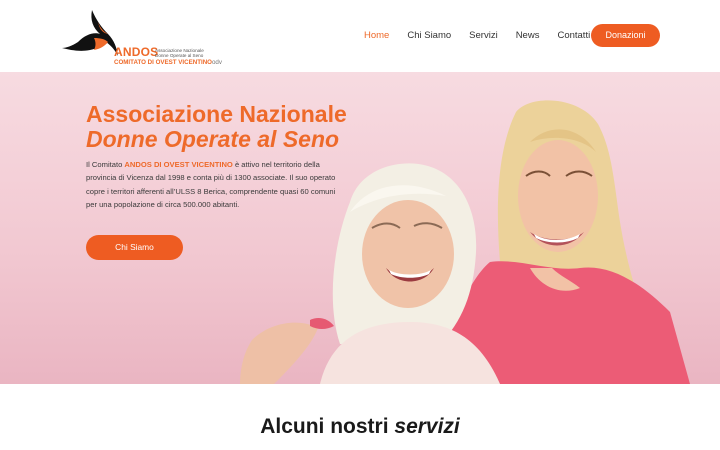 The image size is (720, 450). What do you see at coordinates (429, 36) in the screenshot?
I see `nav-chi-siamo: Chi Siamo` at bounding box center [429, 36].